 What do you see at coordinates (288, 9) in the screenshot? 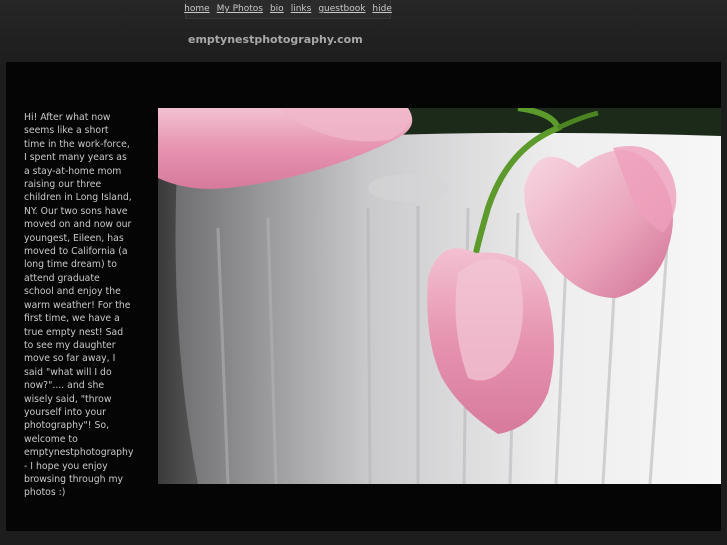
I see `top-navigation: home My Photos bio links guestbook hide` at bounding box center [288, 9].